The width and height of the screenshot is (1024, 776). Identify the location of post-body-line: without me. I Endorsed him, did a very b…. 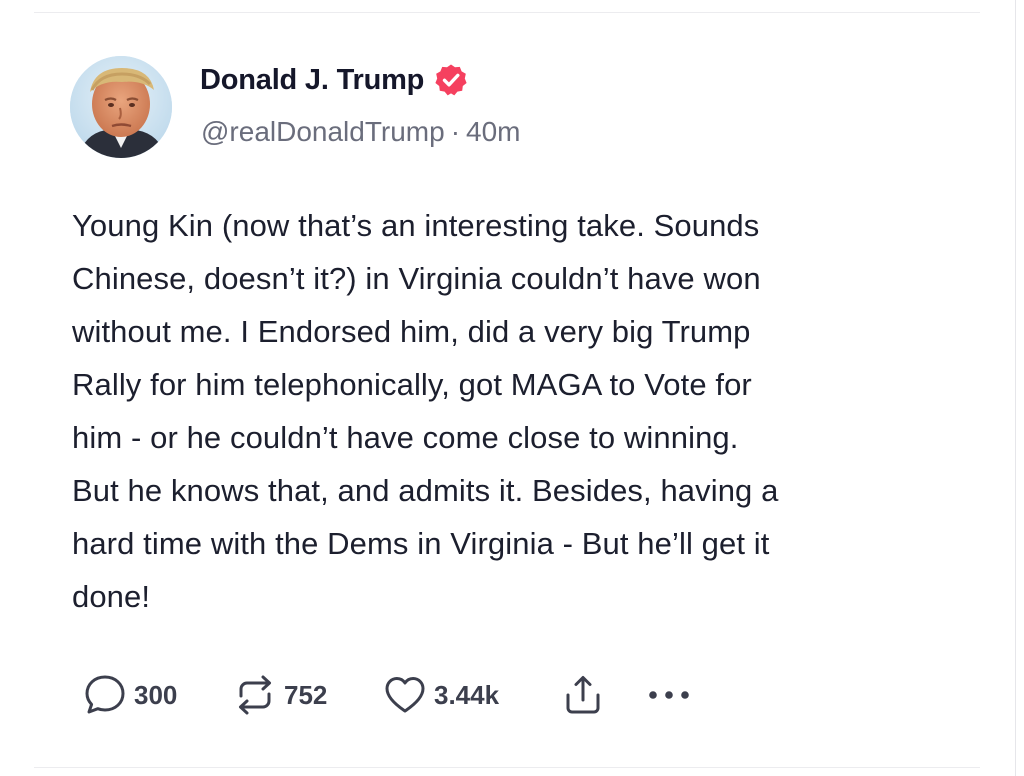
(411, 331).